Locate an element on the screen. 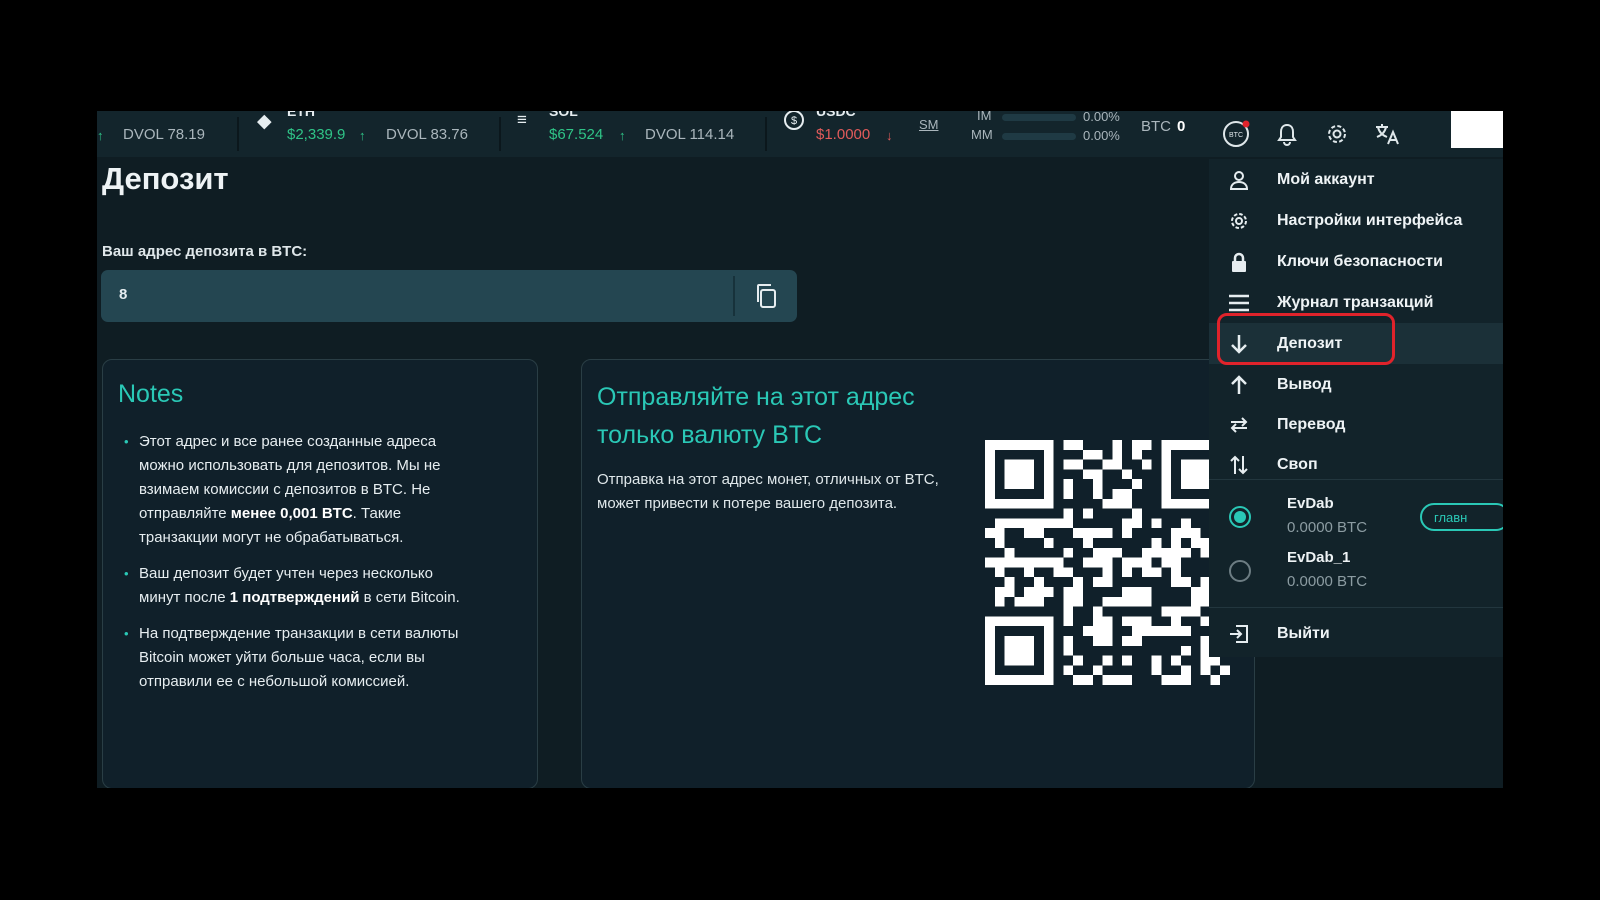 The image size is (1600, 900). menu-item-label: Вывод is located at coordinates (1304, 384).